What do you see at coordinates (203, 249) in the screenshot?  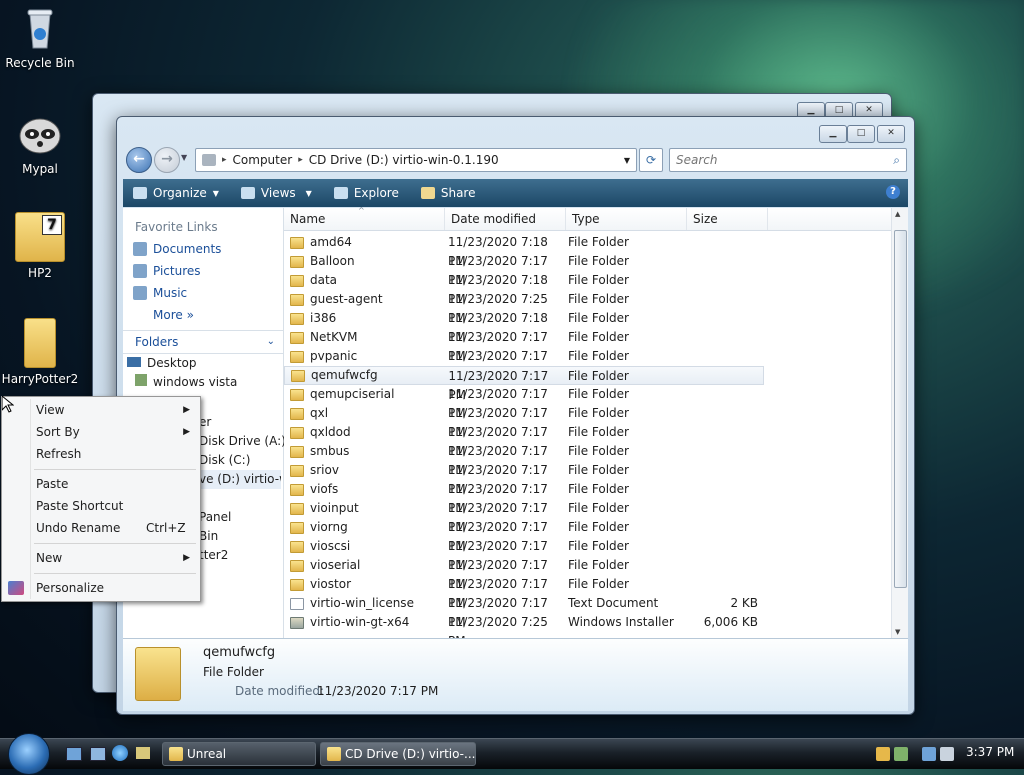 I see `favorite-documents: Documents` at bounding box center [203, 249].